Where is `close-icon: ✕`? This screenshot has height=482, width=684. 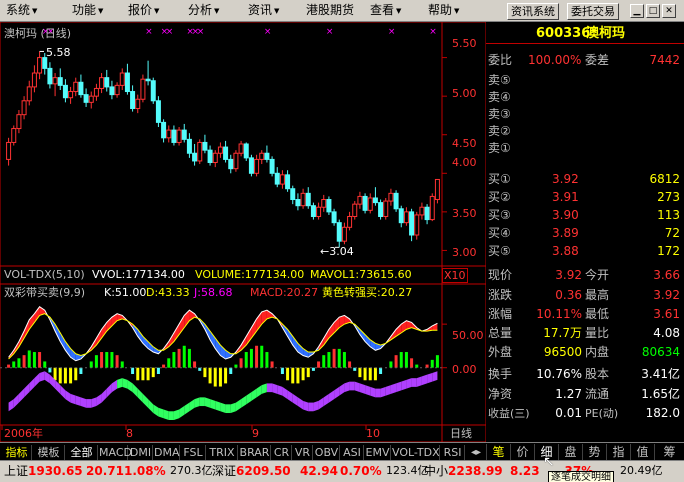 close-icon: ✕ is located at coordinates (669, 11).